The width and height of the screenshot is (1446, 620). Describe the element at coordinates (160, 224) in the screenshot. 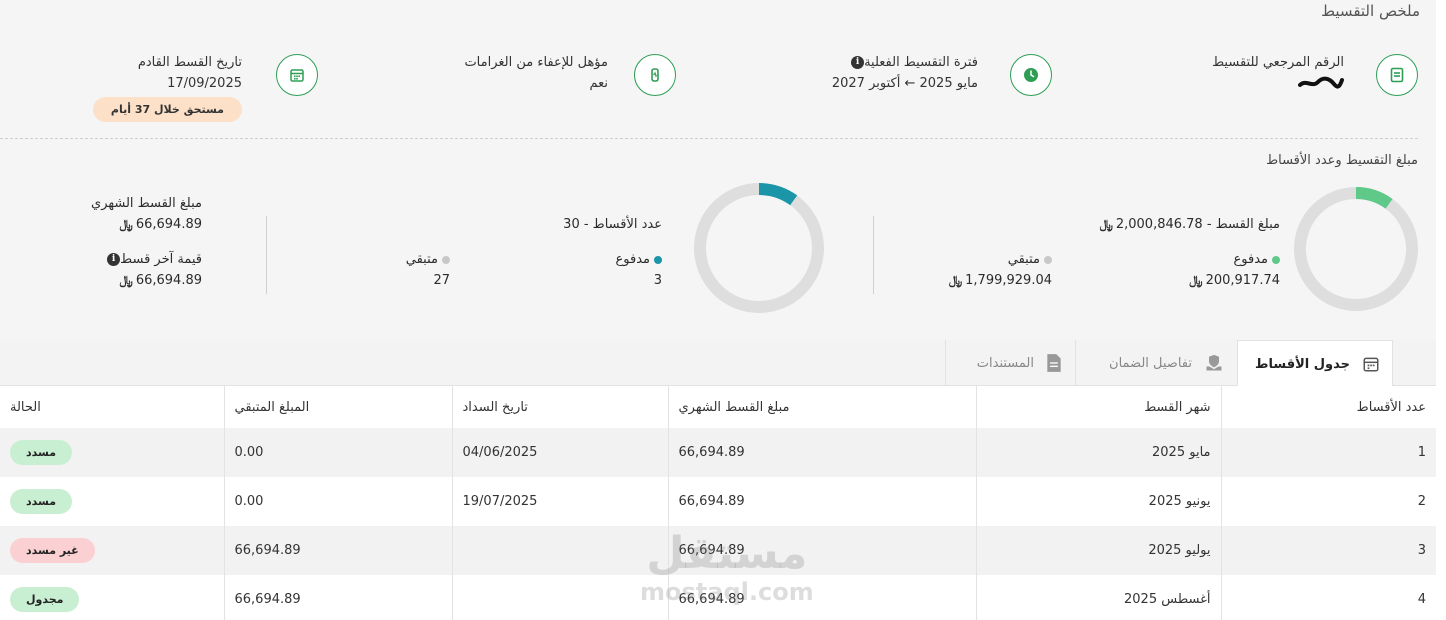

I see `monthly-amount-value: 66,694.89﷼` at that location.